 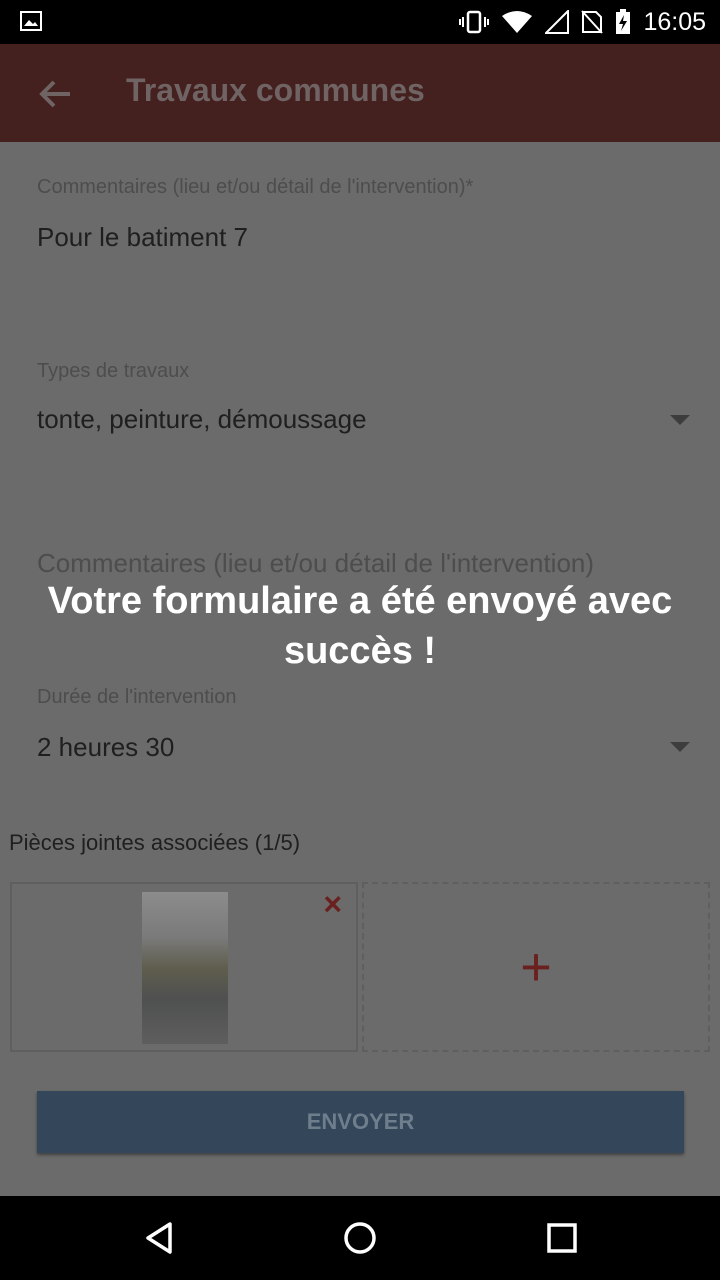 I want to click on remove-attachment-icon: ×, so click(x=332, y=904).